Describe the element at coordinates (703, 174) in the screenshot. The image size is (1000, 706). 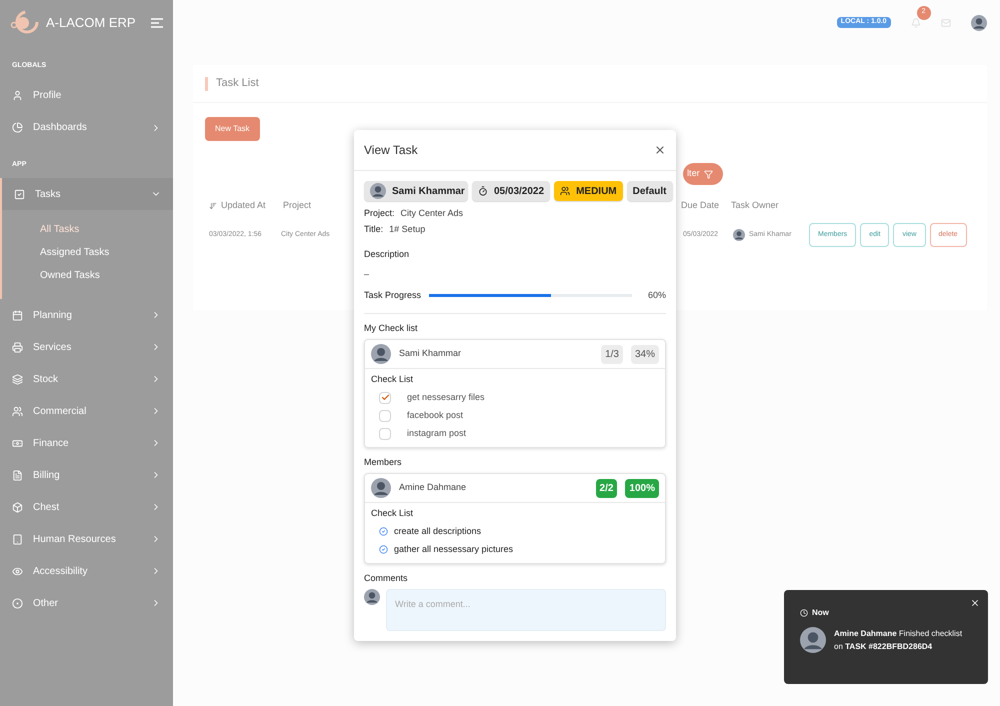
I see `filter-button: lter` at that location.